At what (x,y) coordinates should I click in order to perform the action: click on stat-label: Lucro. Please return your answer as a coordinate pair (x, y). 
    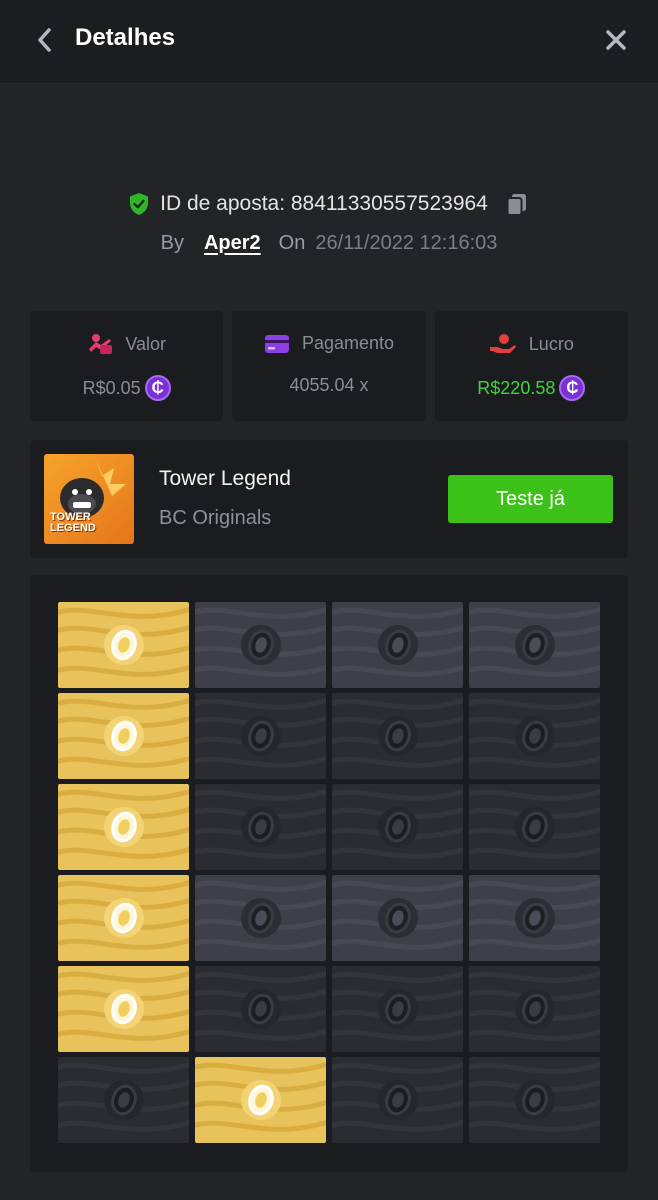
    Looking at the image, I should click on (551, 343).